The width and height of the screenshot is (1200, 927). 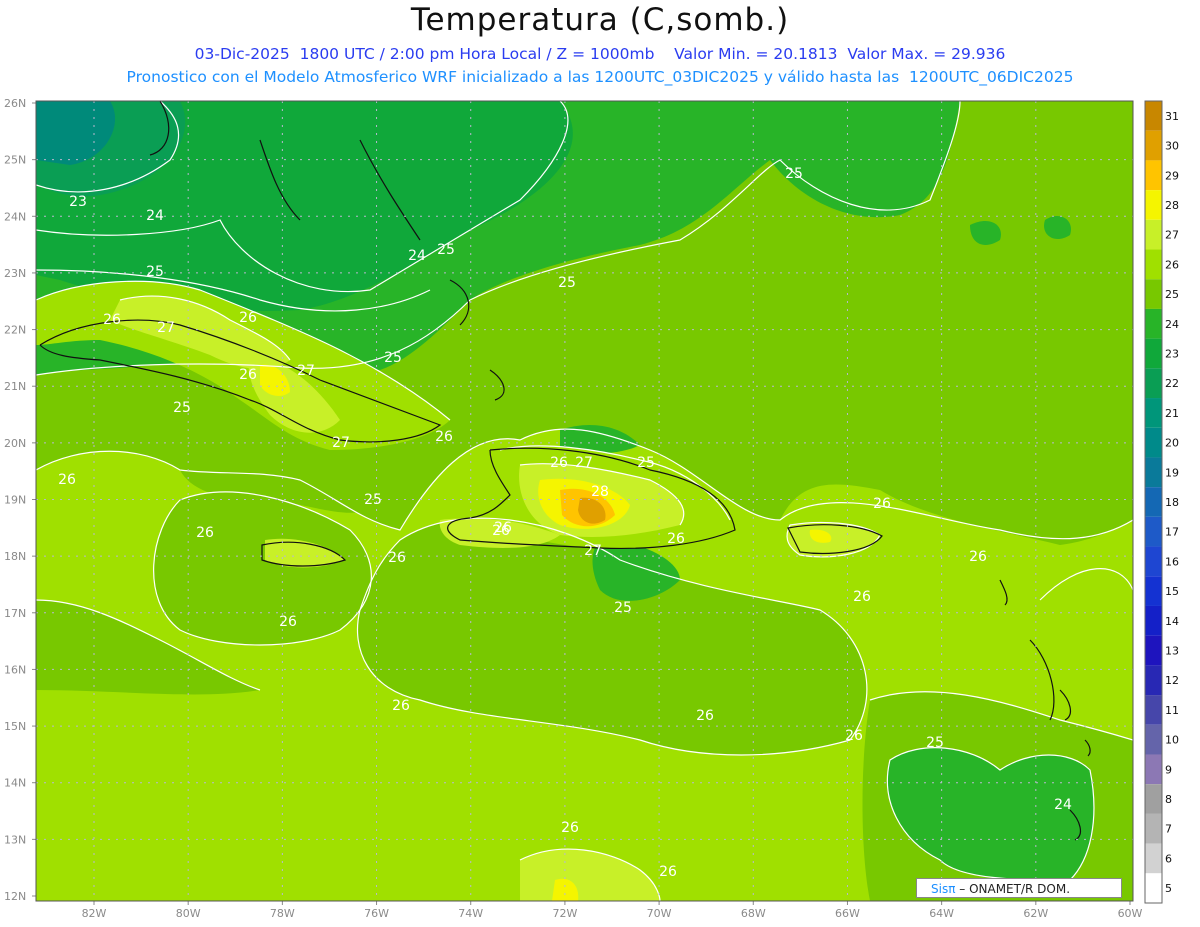 What do you see at coordinates (1172, 175) in the screenshot?
I see `colorbar-label: 29` at bounding box center [1172, 175].